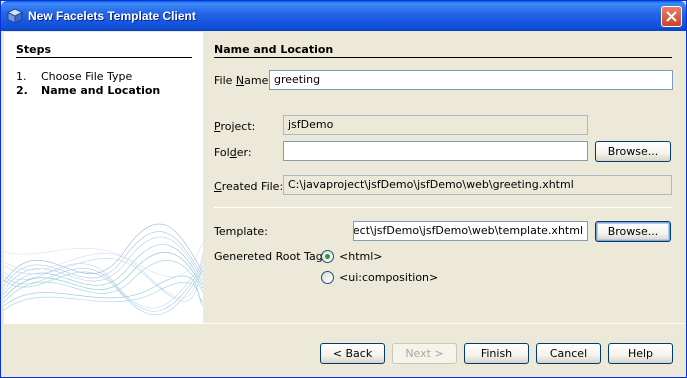 Image resolution: width=687 pixels, height=378 pixels. Describe the element at coordinates (22, 90) in the screenshot. I see `step-number: 2.` at that location.